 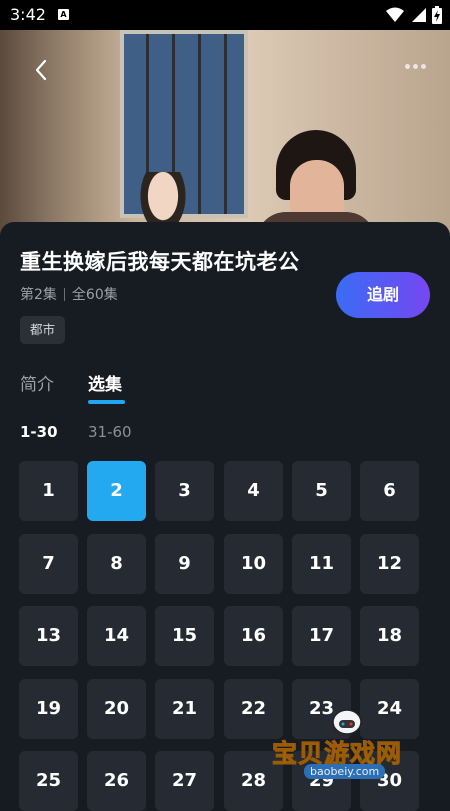 I want to click on episode-tile: 1, so click(x=48, y=491).